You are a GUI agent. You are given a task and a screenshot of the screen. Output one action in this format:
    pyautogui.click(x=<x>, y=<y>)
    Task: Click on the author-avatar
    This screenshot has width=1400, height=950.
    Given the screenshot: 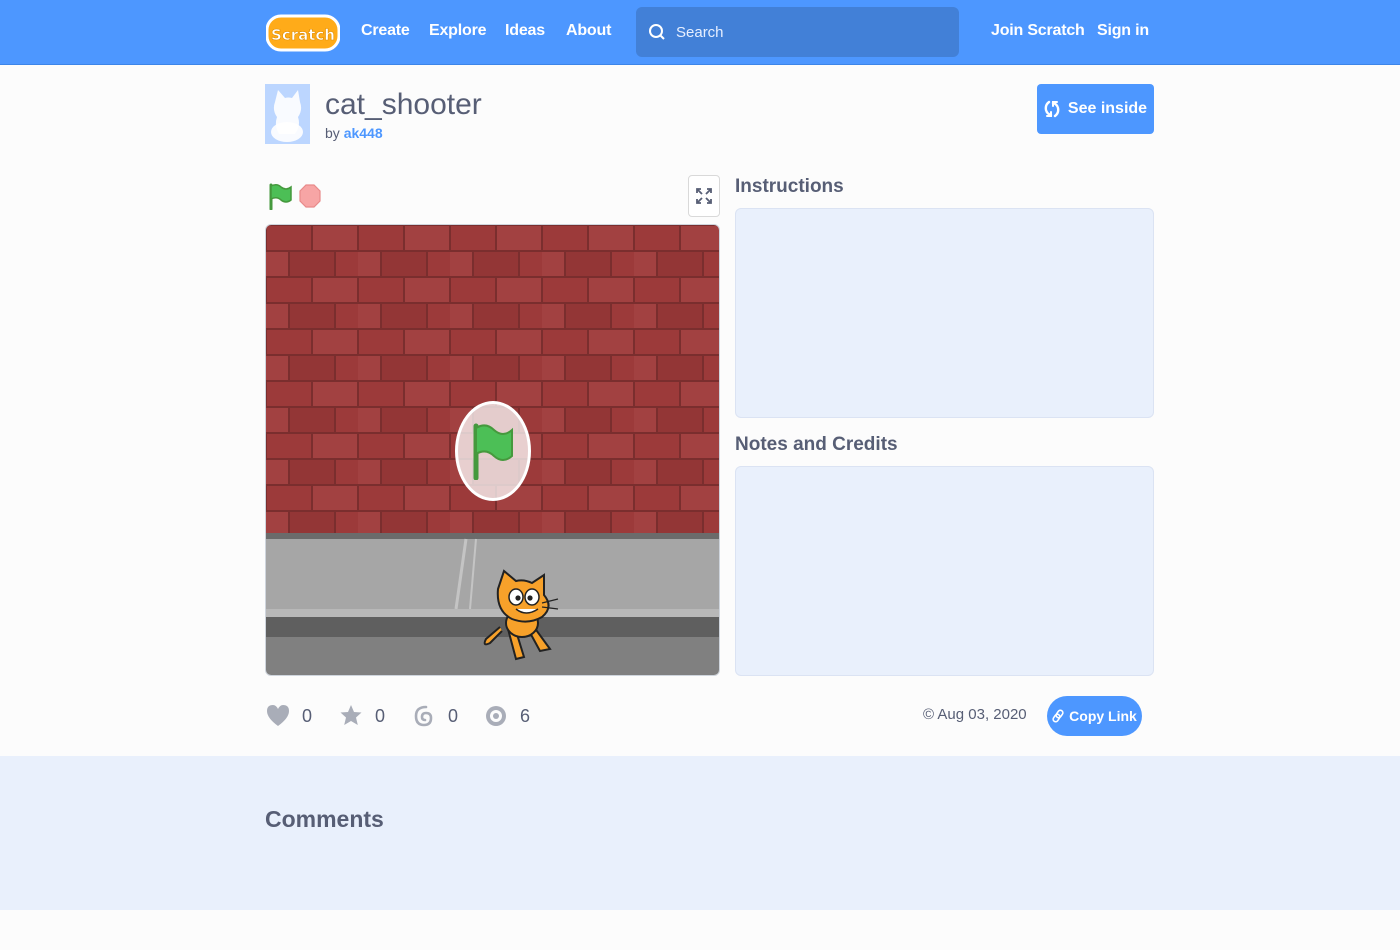 What is the action you would take?
    pyautogui.click(x=287, y=114)
    